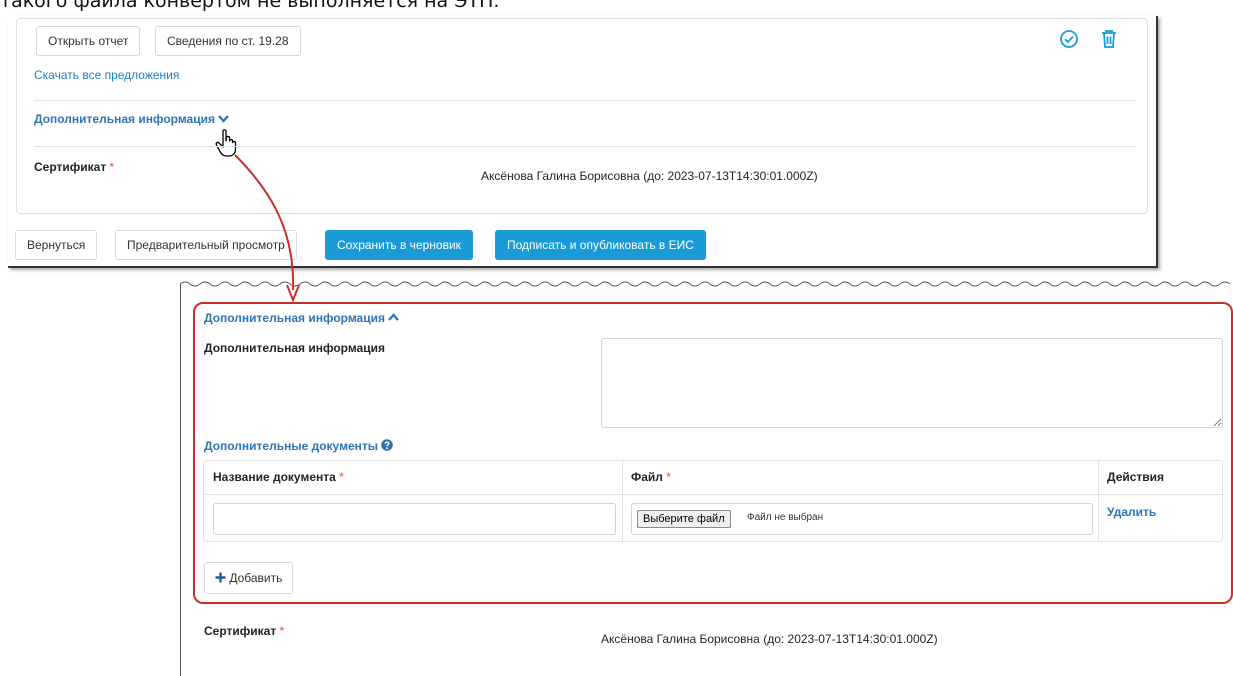 The height and width of the screenshot is (676, 1233). I want to click on download-all-link: Скачать все предложения, so click(106, 75).